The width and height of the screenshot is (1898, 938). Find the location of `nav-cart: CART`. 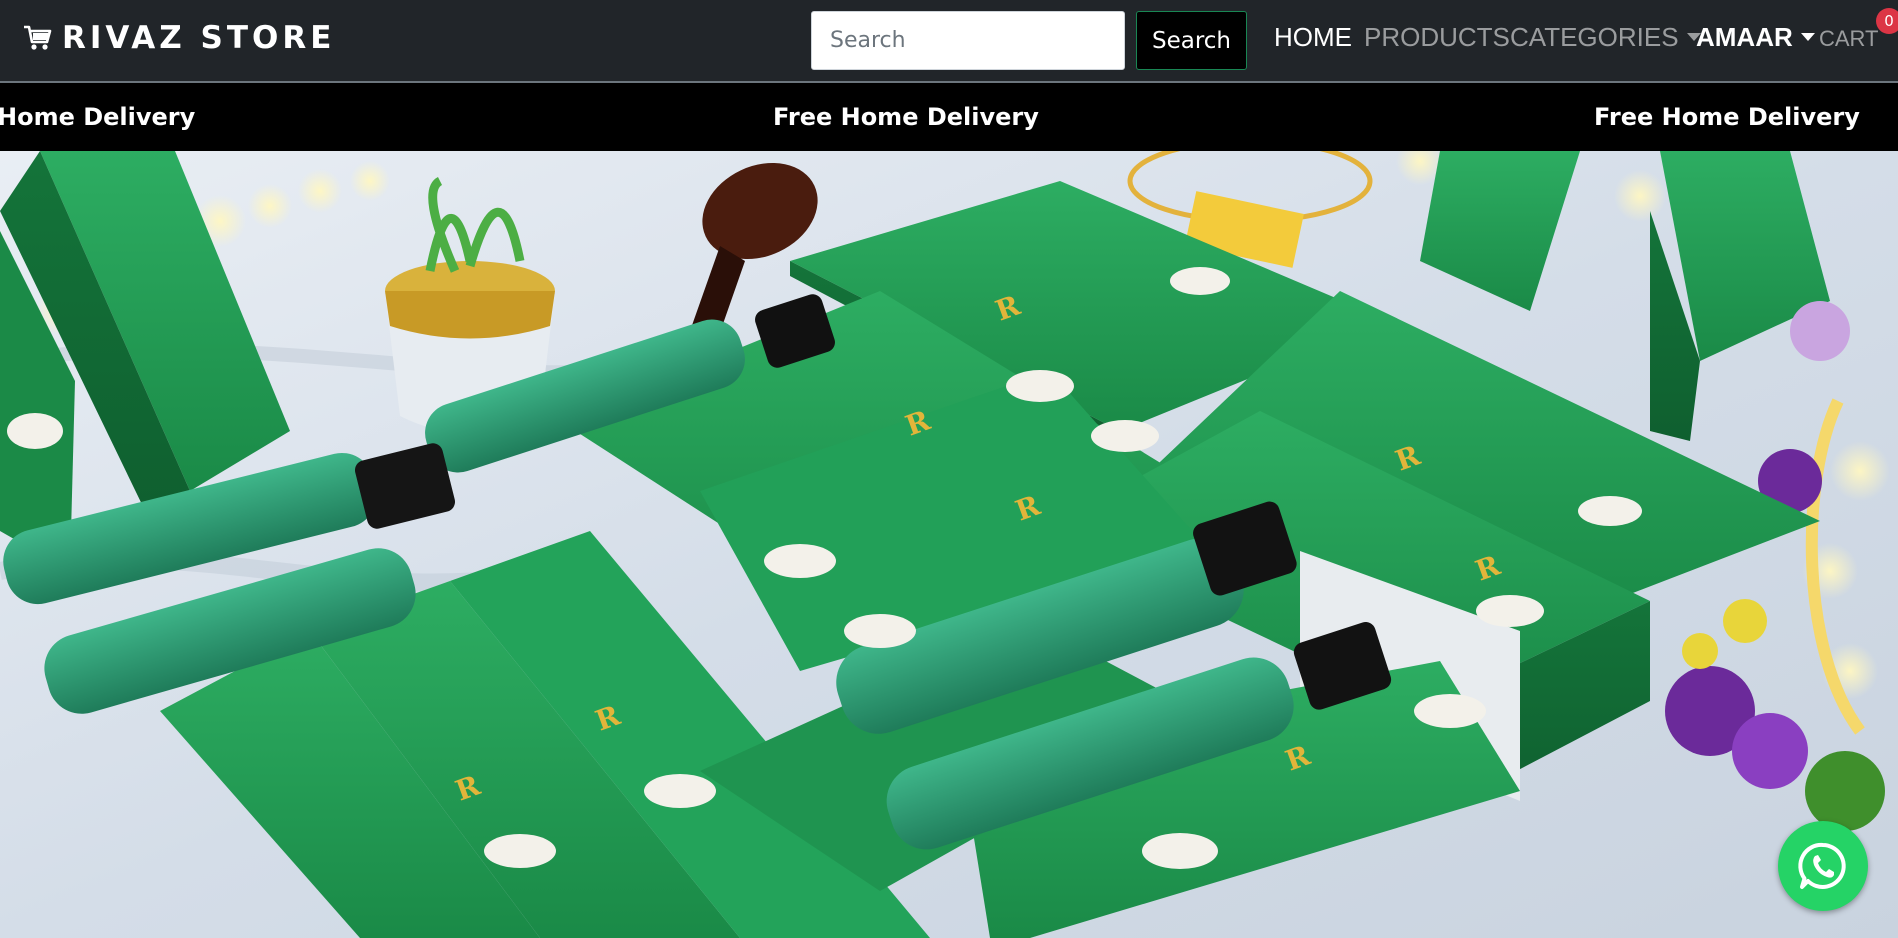

nav-cart: CART is located at coordinates (1849, 39).